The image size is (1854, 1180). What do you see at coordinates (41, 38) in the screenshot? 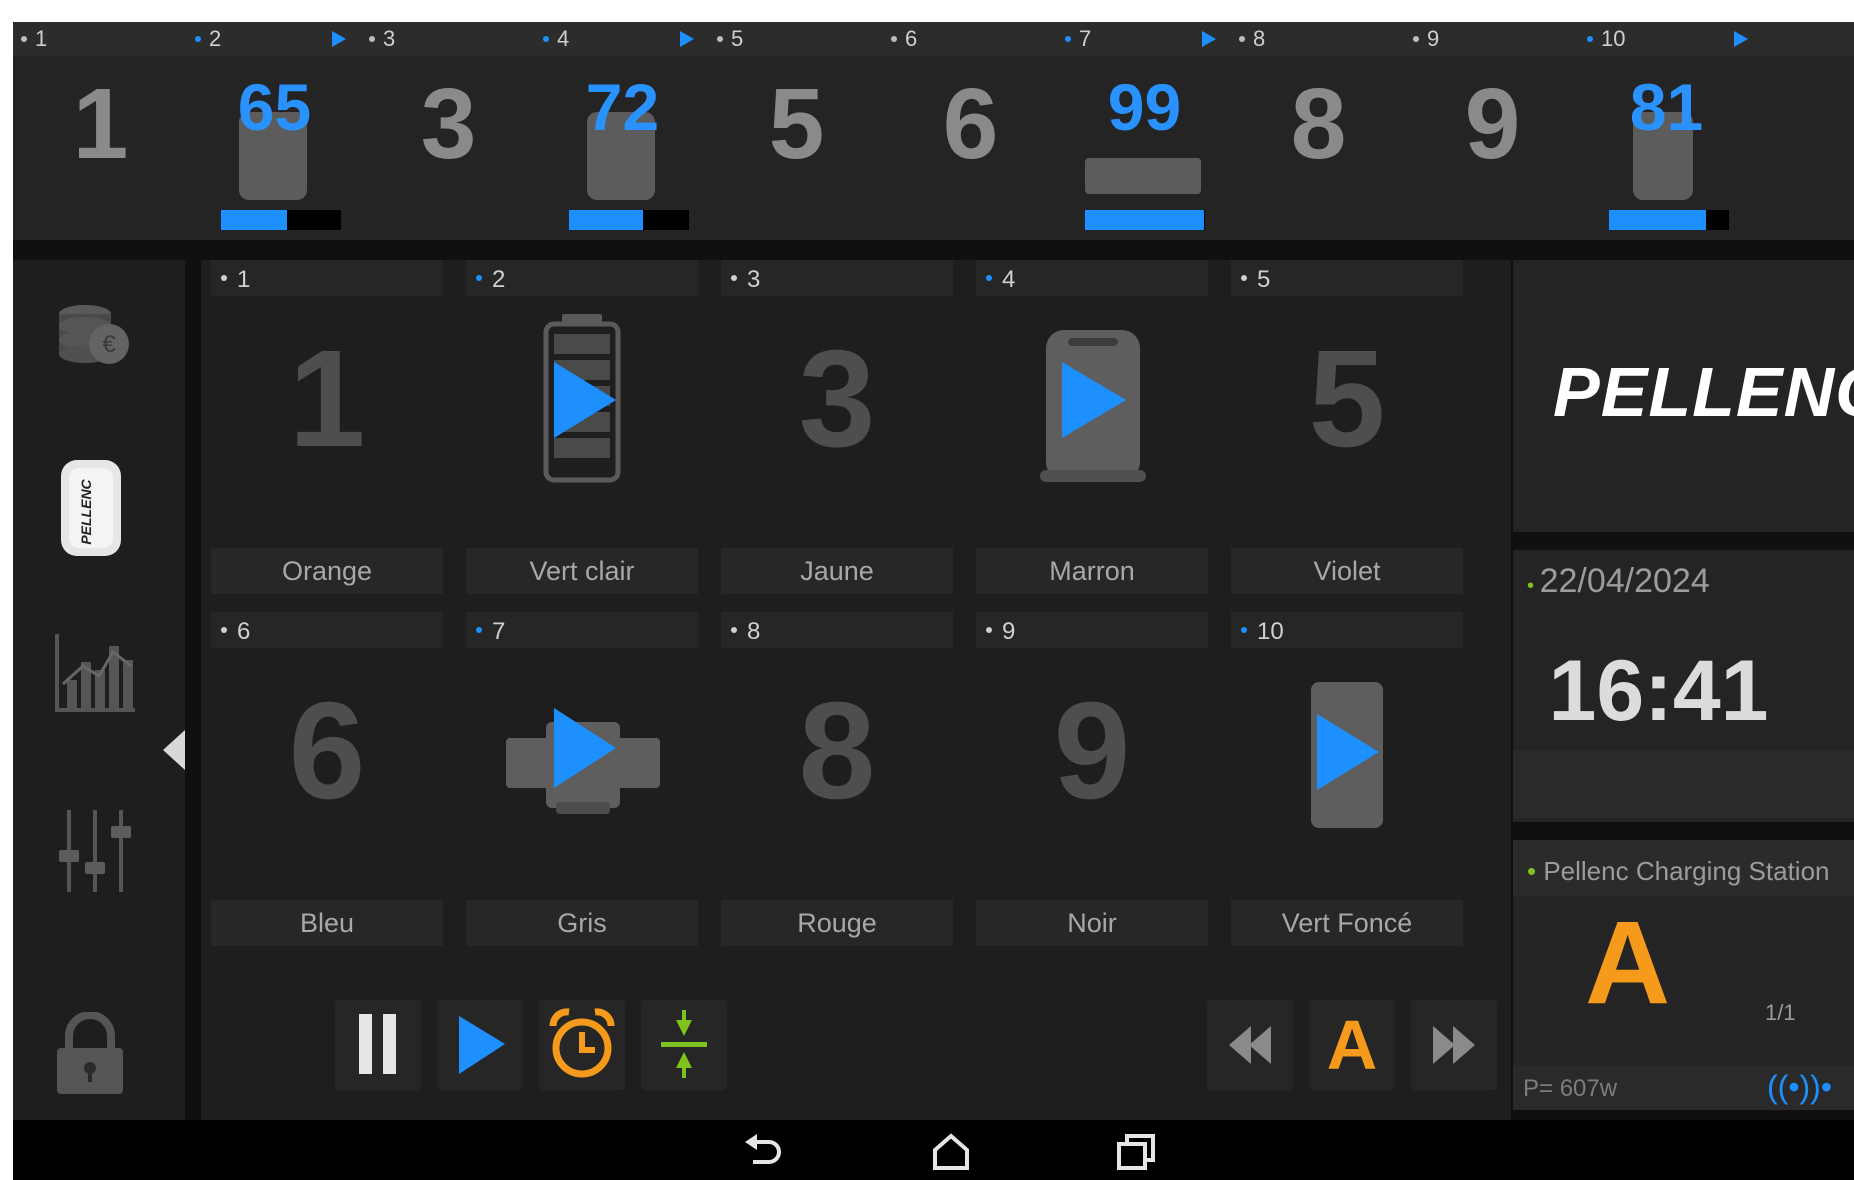
I see `top-slot-number-text: 1` at bounding box center [41, 38].